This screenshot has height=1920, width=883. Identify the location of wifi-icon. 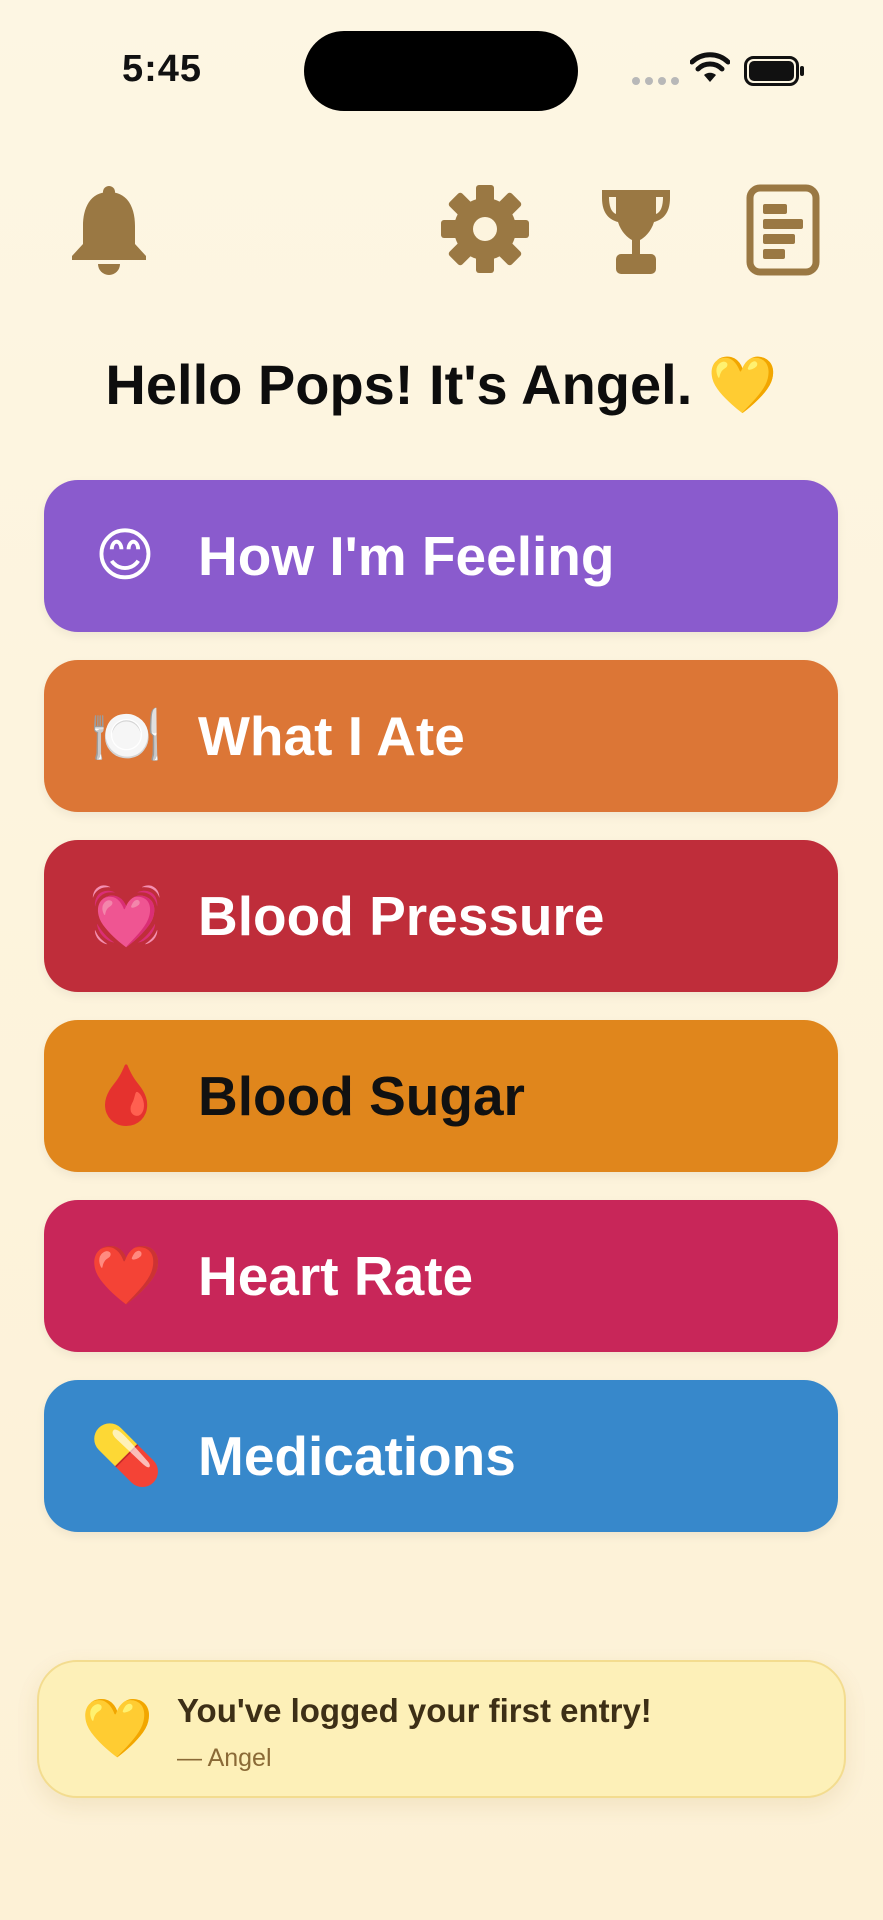
(710, 67).